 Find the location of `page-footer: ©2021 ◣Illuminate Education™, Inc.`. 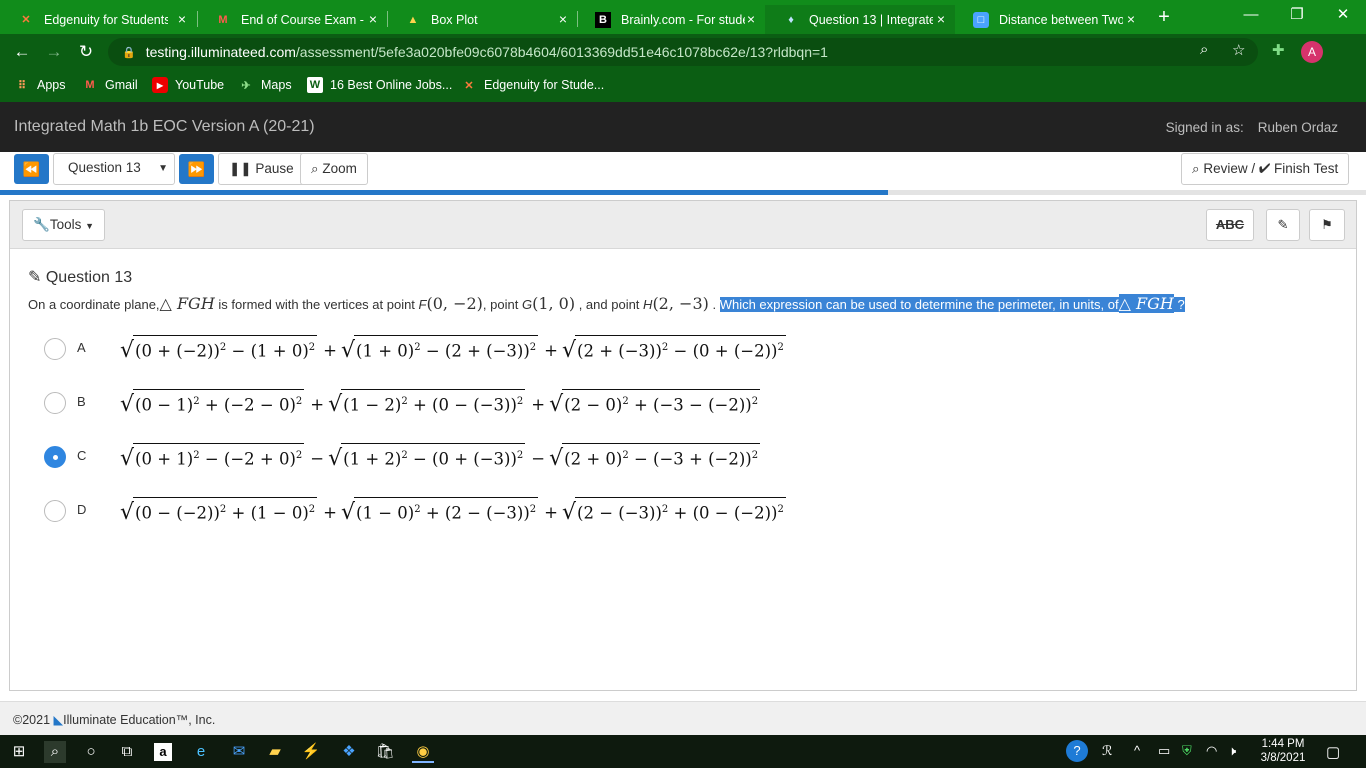

page-footer: ©2021 ◣Illuminate Education™, Inc. is located at coordinates (683, 718).